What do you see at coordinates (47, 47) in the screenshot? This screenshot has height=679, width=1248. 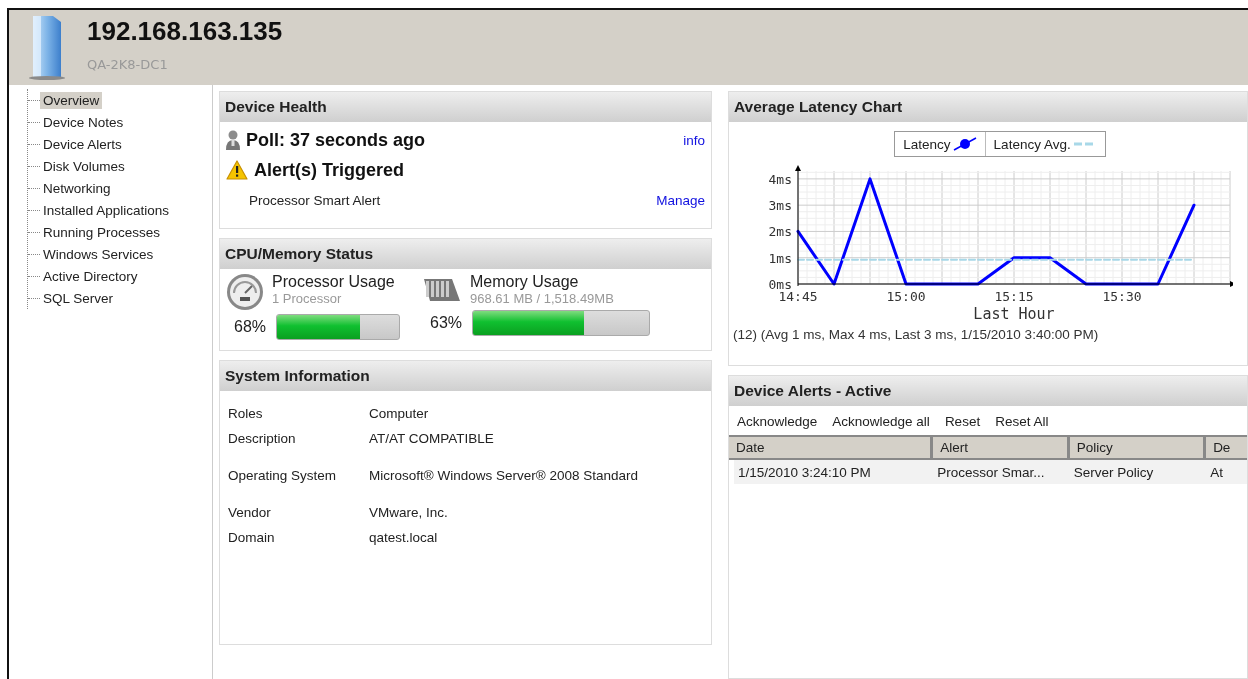 I see `server-icon` at bounding box center [47, 47].